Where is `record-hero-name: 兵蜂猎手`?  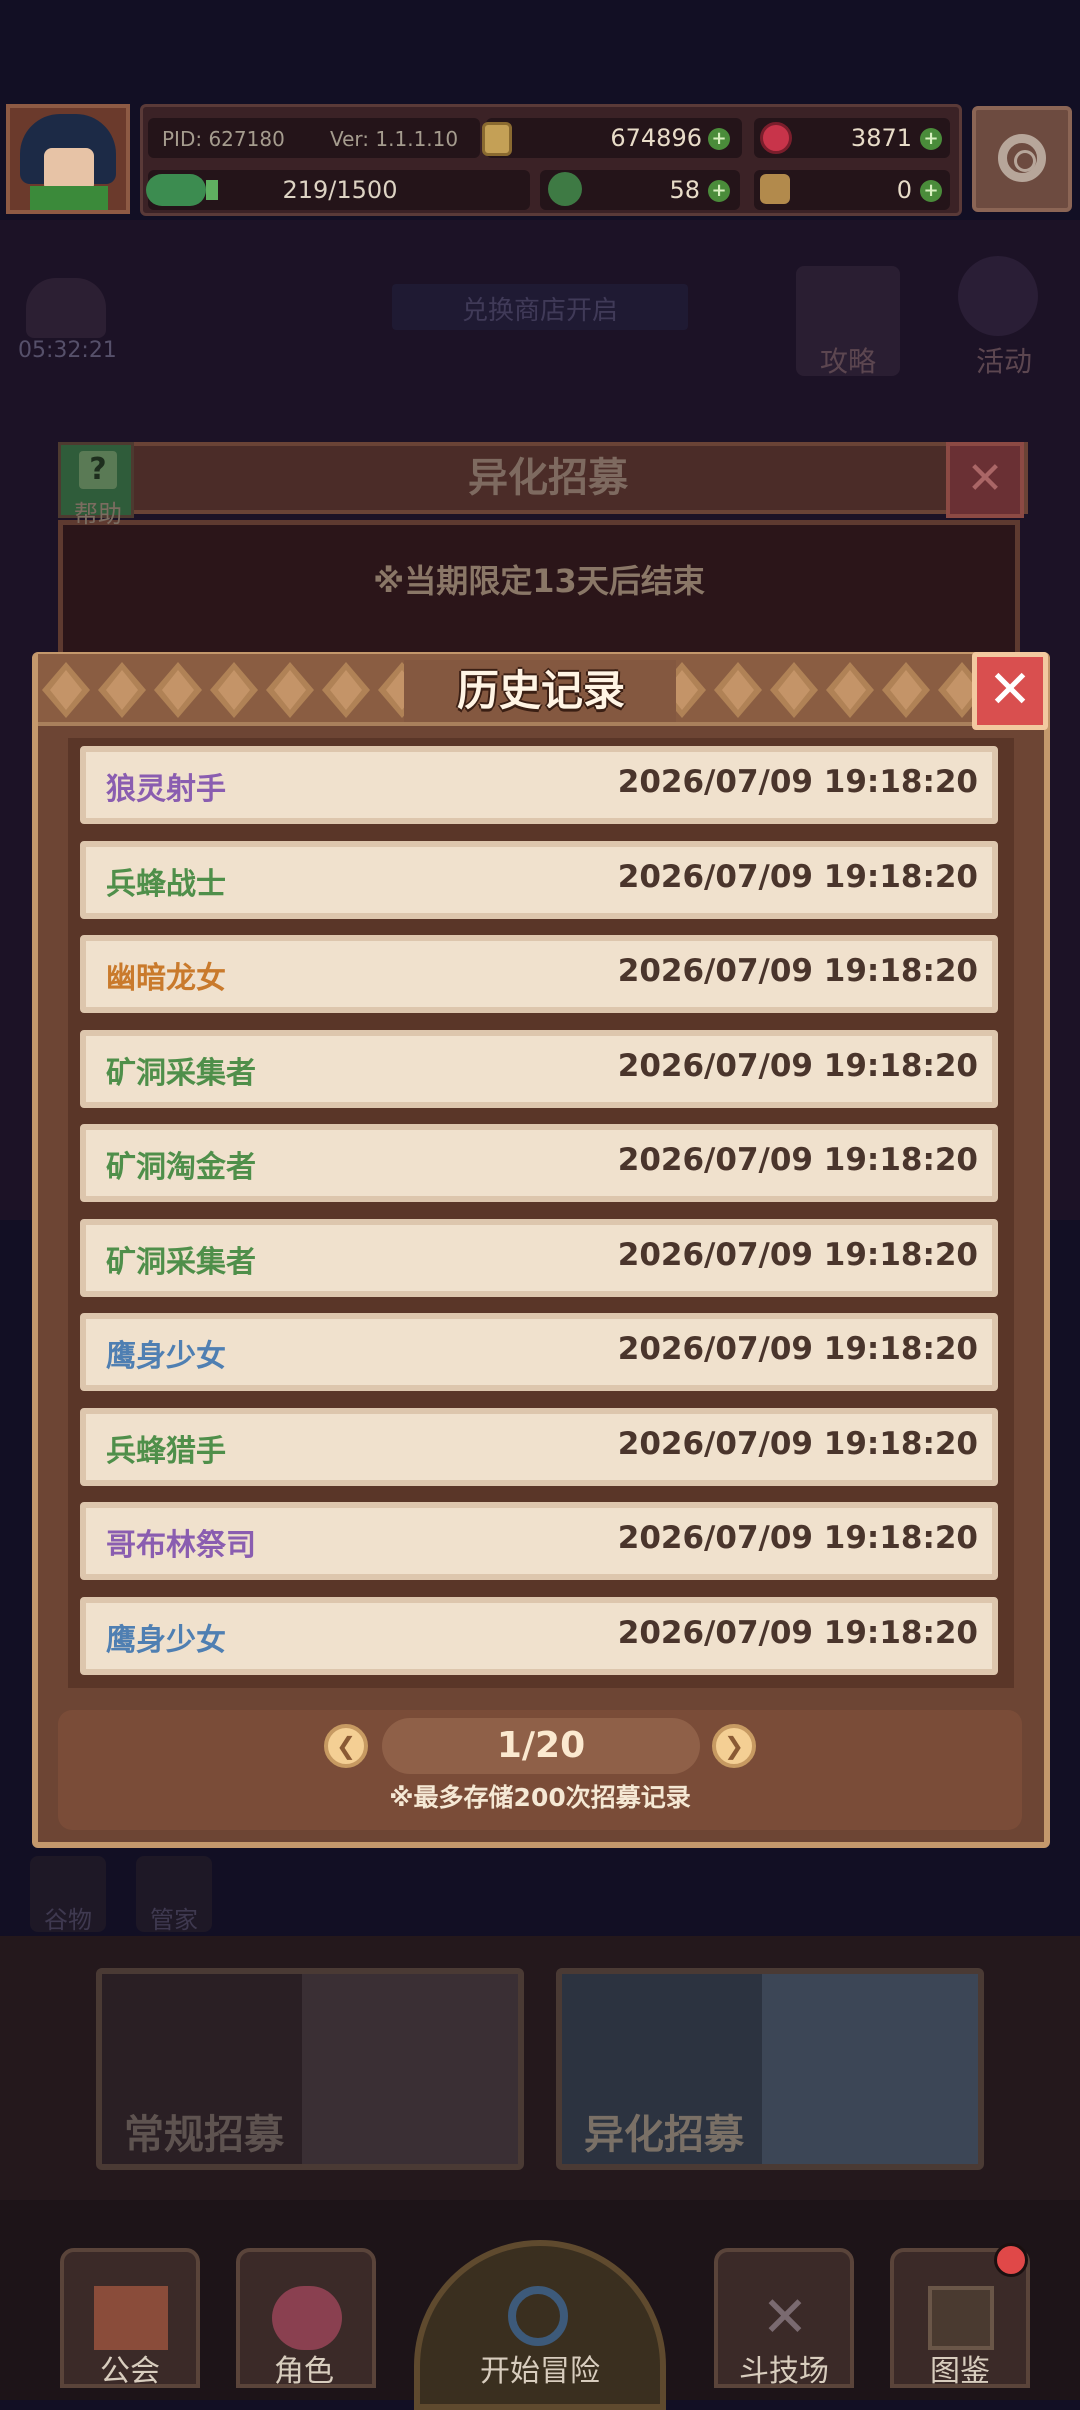
record-hero-name: 兵蜂猎手 is located at coordinates (166, 1451).